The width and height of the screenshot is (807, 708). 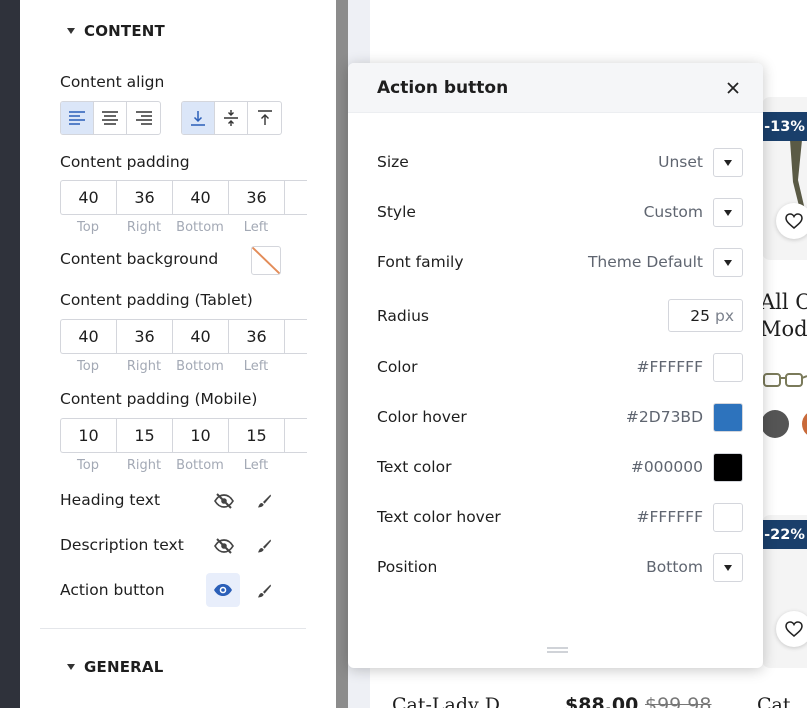 I want to click on tablet-padding-link-toggle, so click(x=295, y=336).